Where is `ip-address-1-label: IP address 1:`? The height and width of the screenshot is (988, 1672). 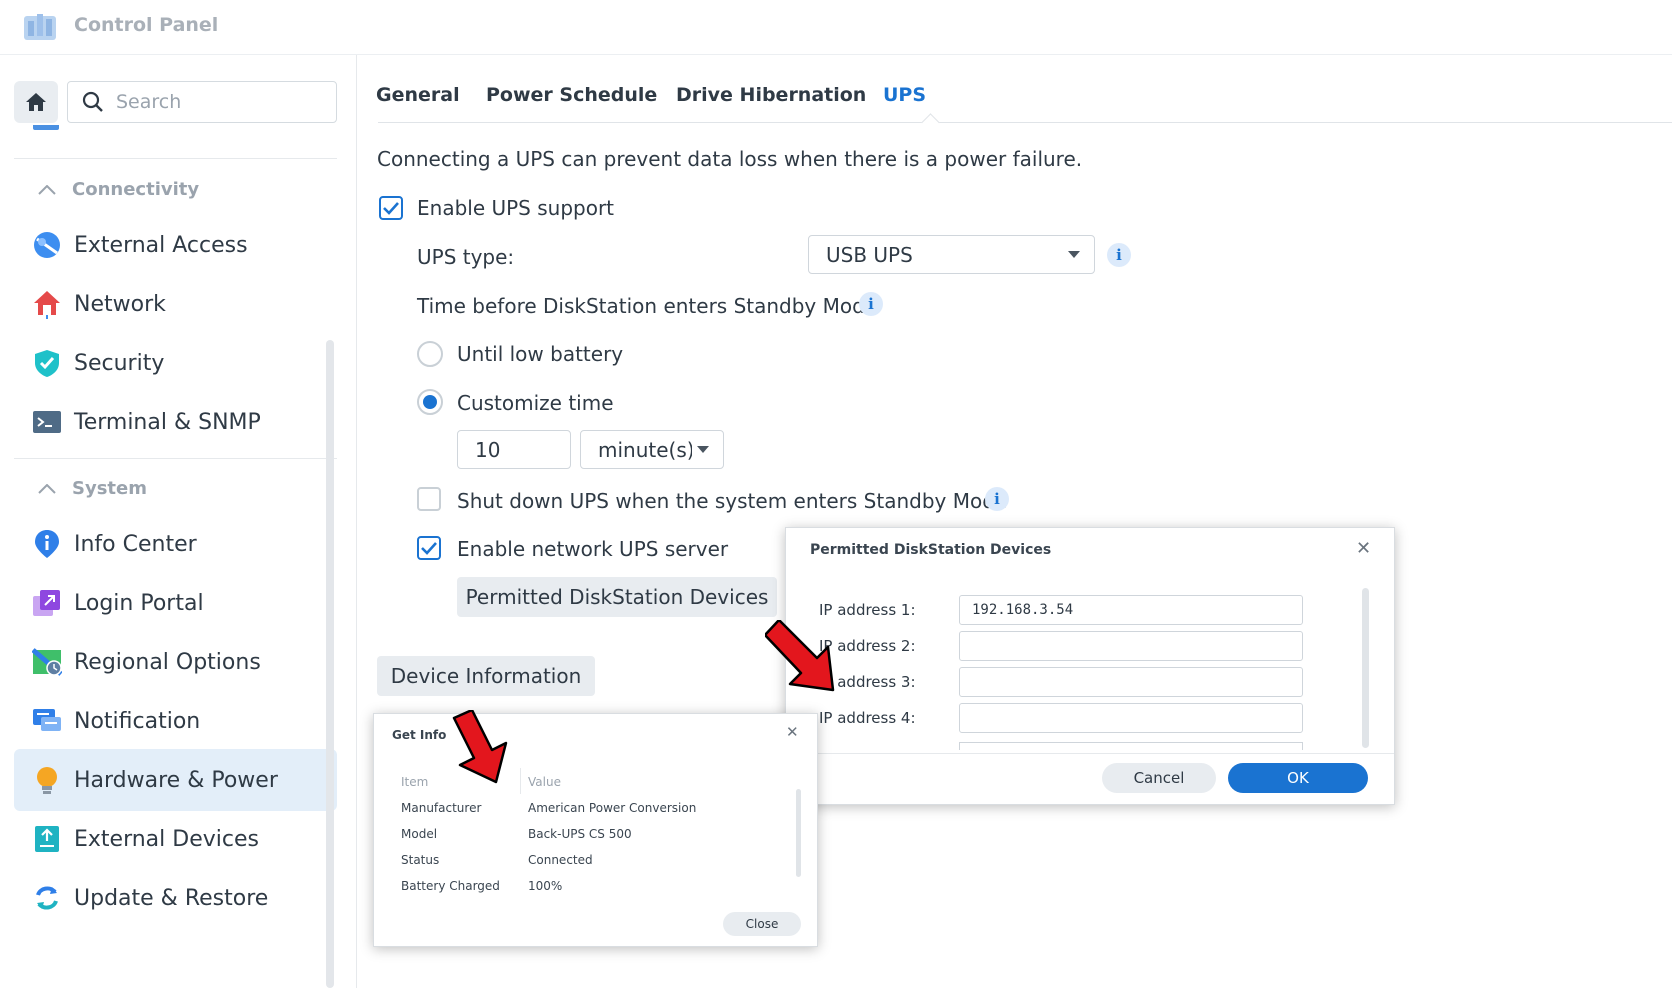 ip-address-1-label: IP address 1: is located at coordinates (867, 610).